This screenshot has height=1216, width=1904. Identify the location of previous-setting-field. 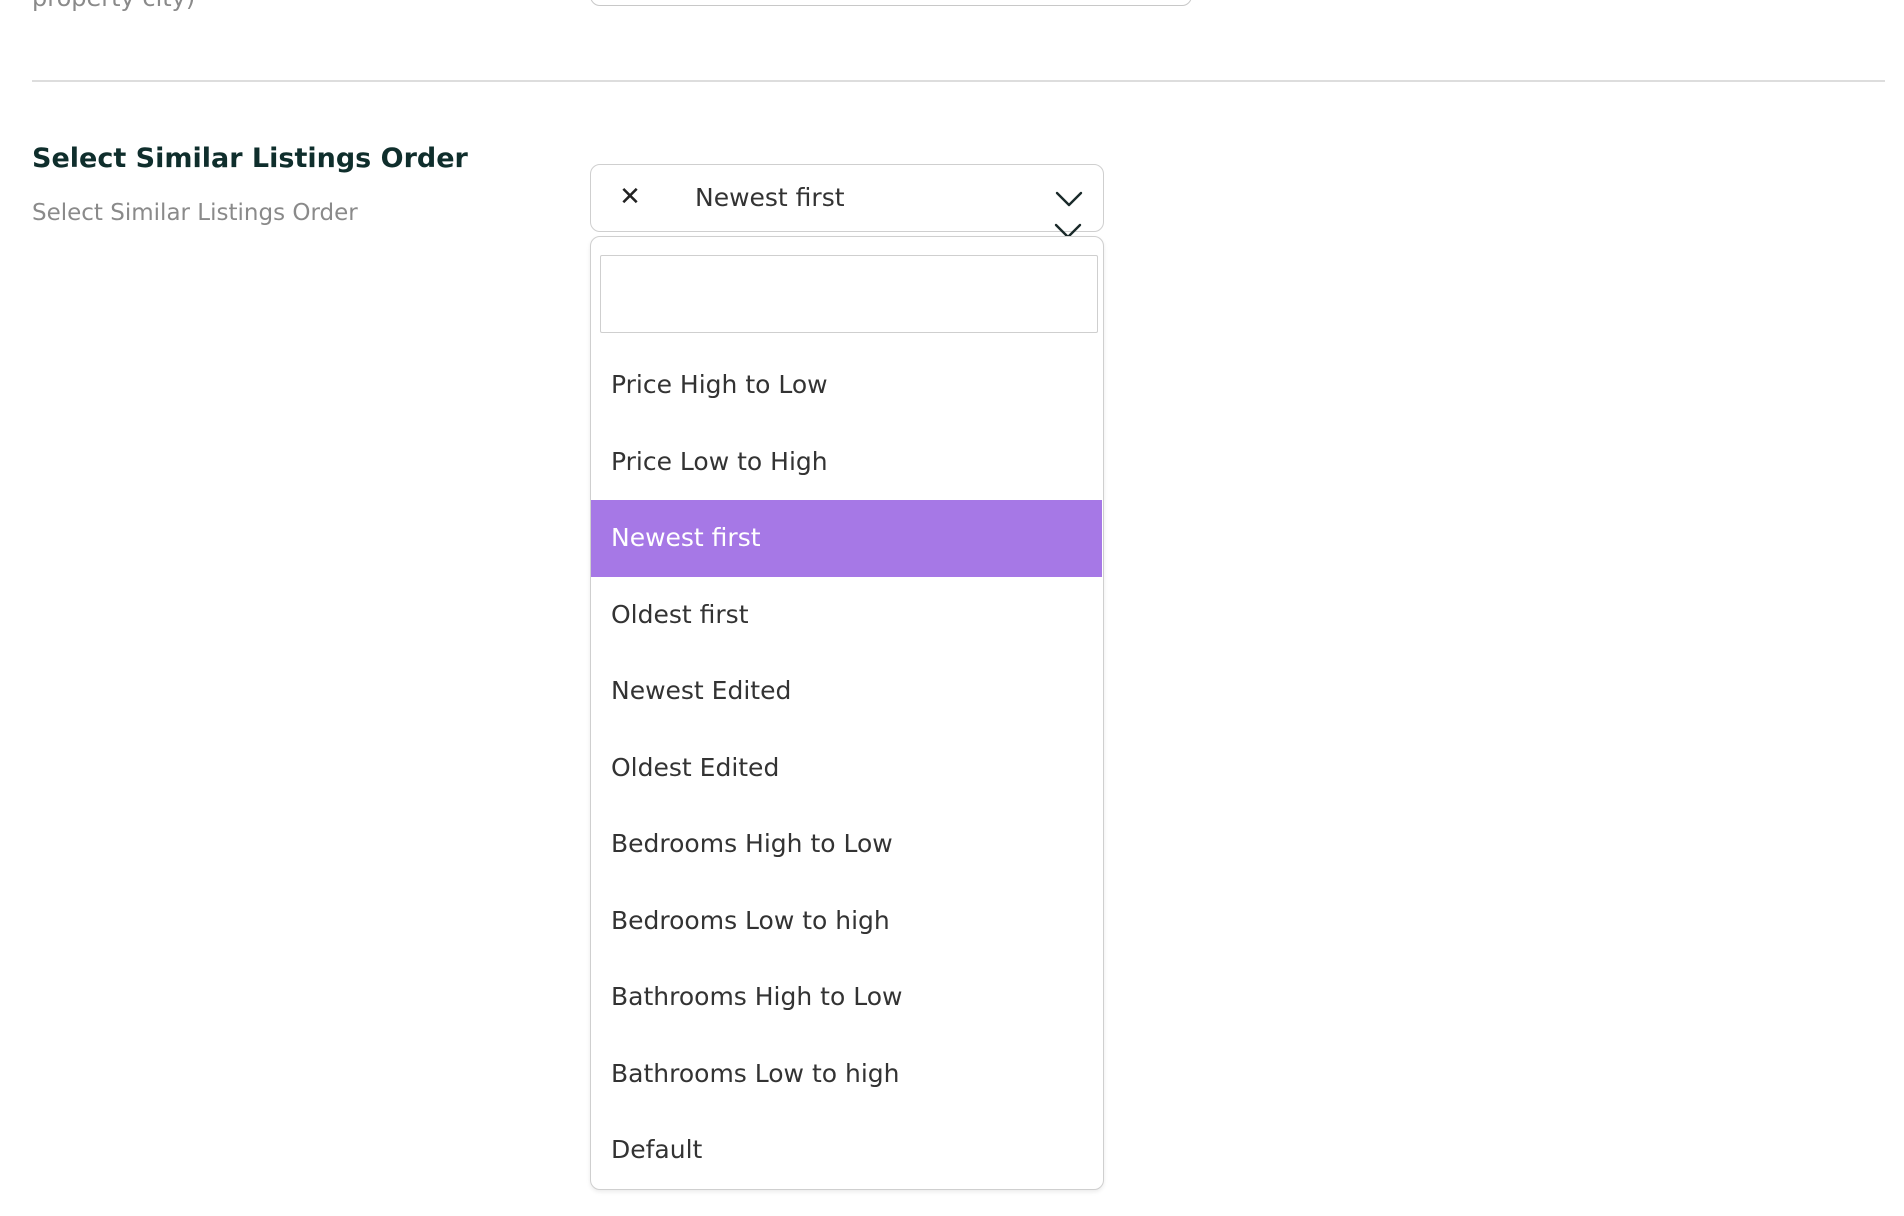
(891, 3).